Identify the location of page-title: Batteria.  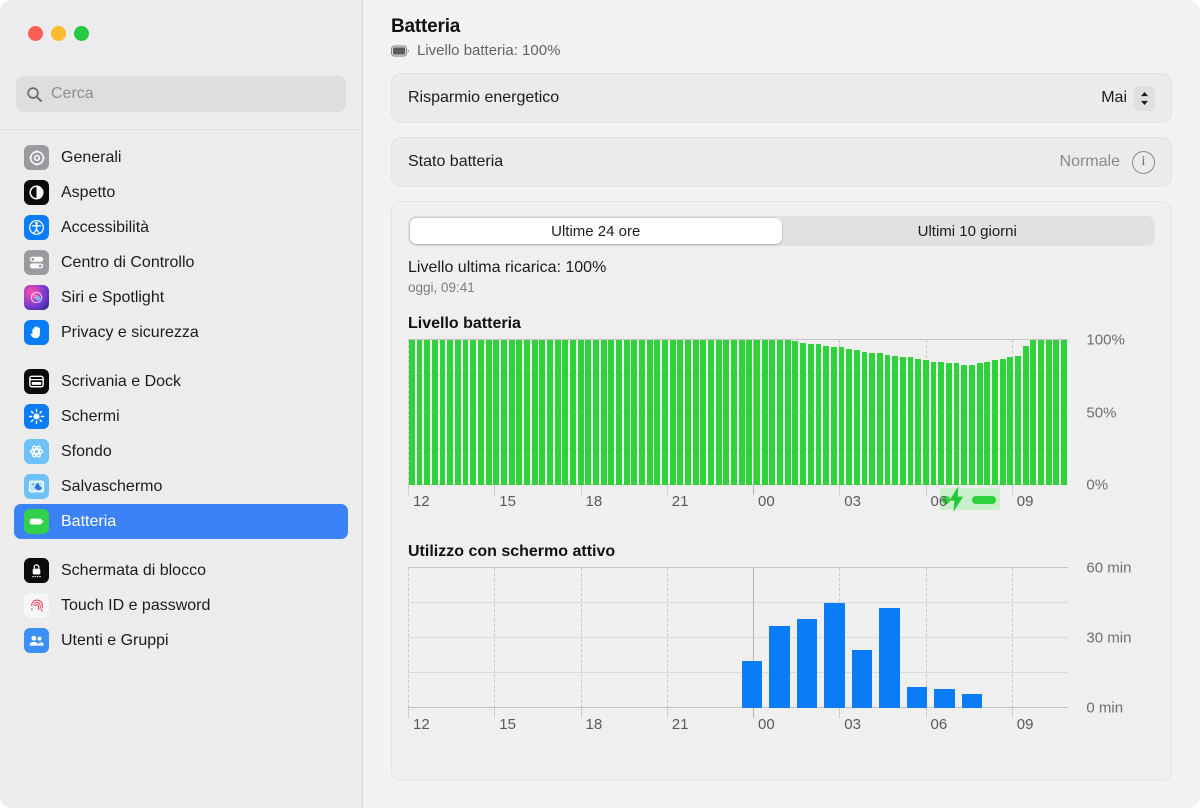
(426, 26).